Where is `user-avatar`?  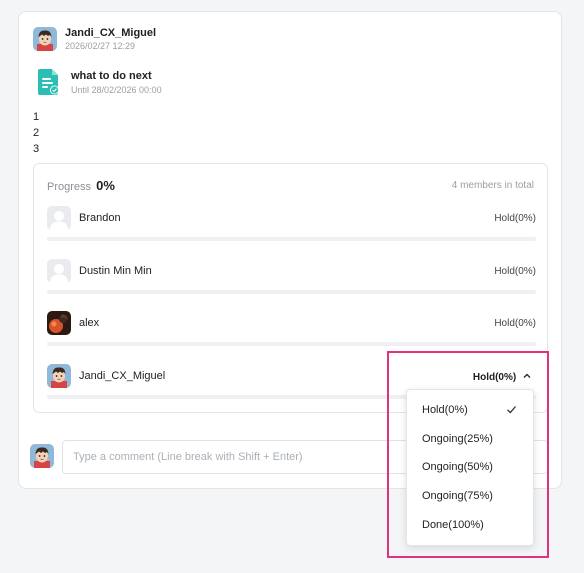
user-avatar is located at coordinates (59, 376).